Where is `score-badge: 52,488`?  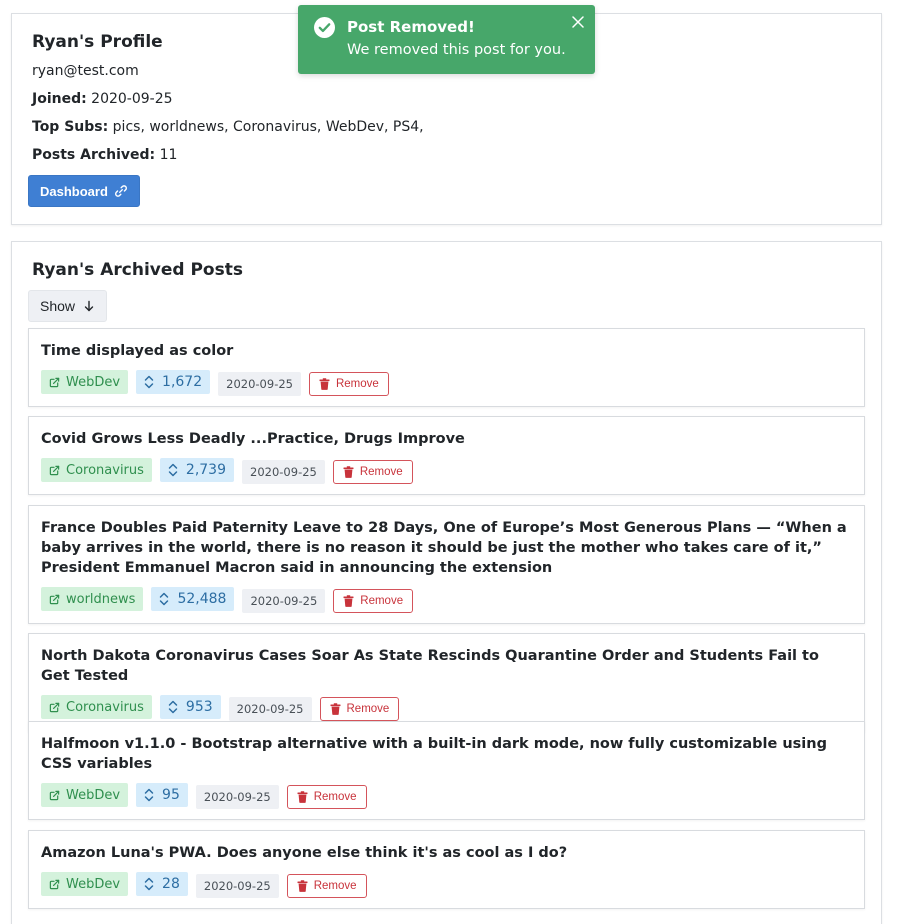
score-badge: 52,488 is located at coordinates (193, 599).